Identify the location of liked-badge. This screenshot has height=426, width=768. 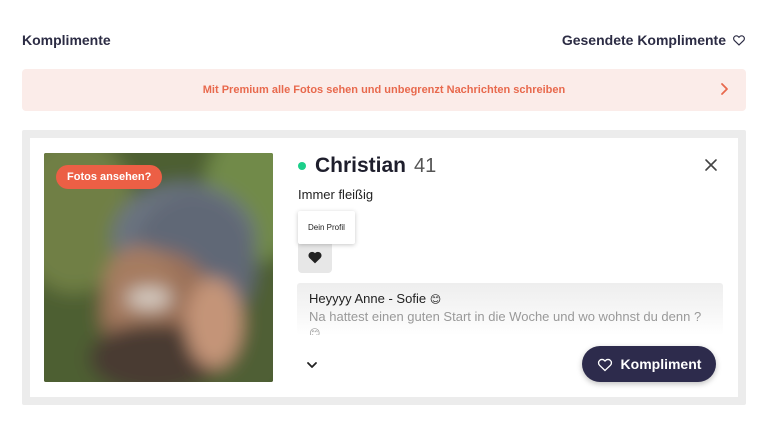
(315, 256).